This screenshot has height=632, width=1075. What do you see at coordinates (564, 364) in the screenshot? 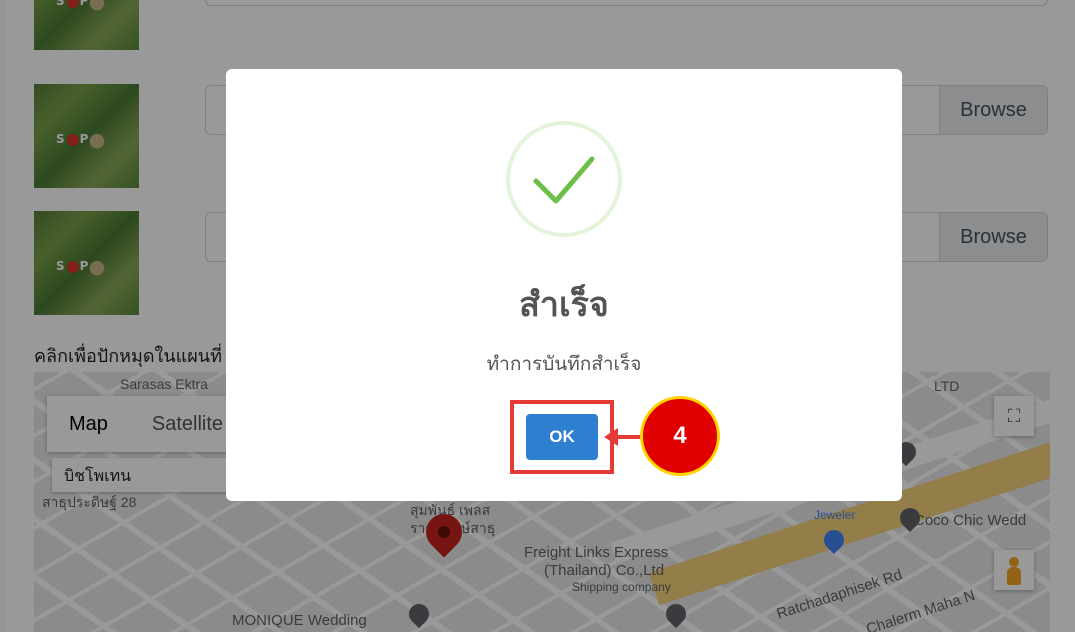
I see `dialog-message: ทำการบันทึกสำเร็จ` at bounding box center [564, 364].